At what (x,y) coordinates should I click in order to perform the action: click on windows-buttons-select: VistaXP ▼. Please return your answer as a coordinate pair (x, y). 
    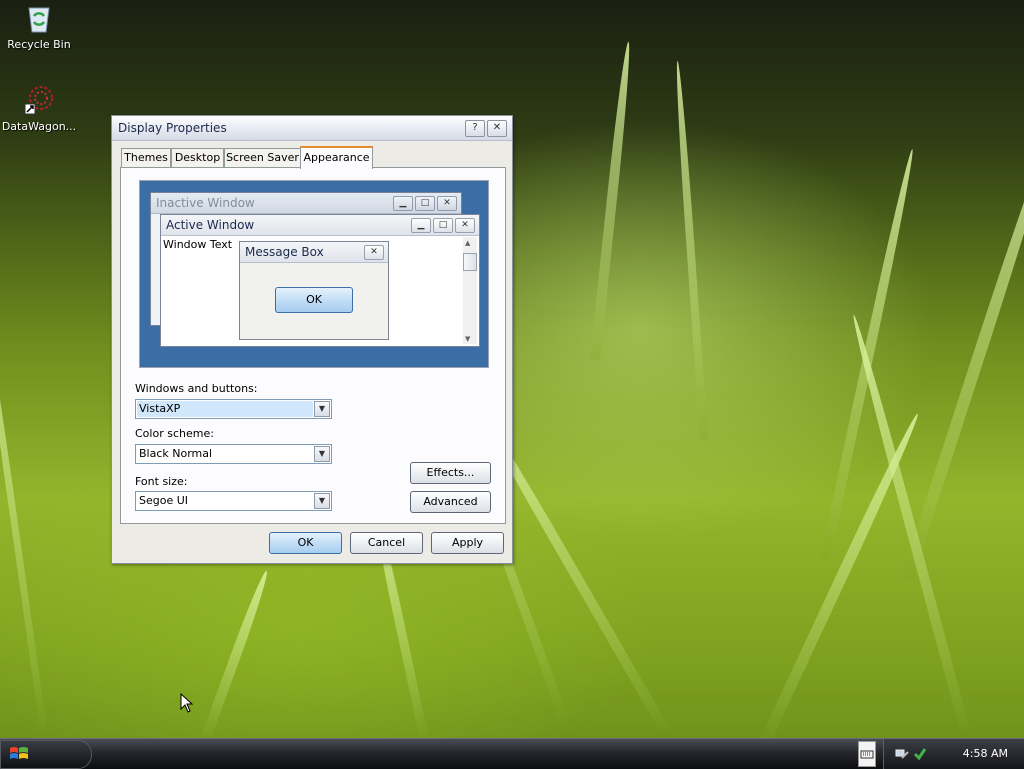
    Looking at the image, I should click on (233, 409).